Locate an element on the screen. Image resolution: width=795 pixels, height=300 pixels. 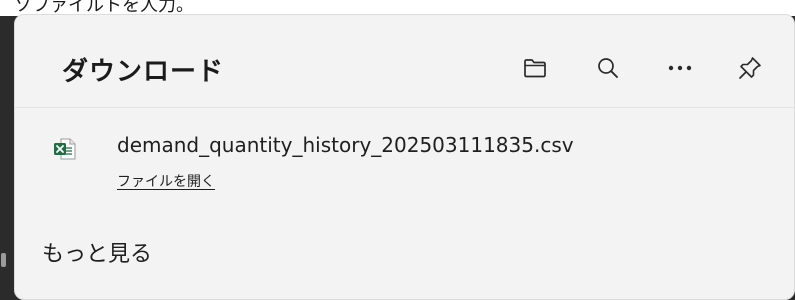
pin-icon is located at coordinates (750, 68).